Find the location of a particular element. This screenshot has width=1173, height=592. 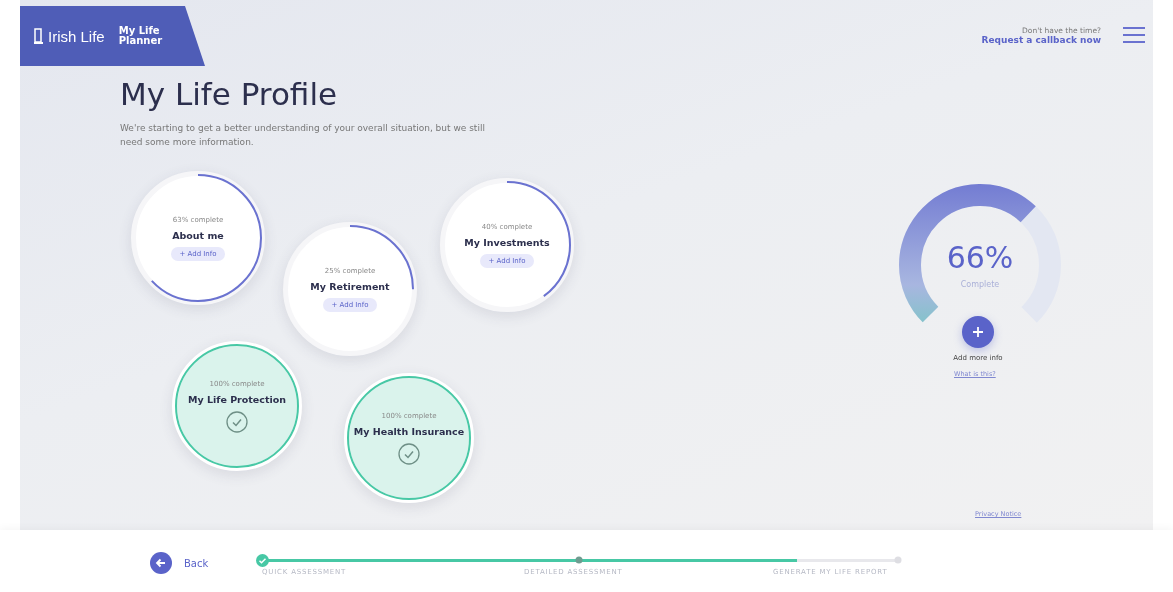

intro-text: We're starting to get a better understanding of your overall situation, but we still need some more information. is located at coordinates (303, 135).